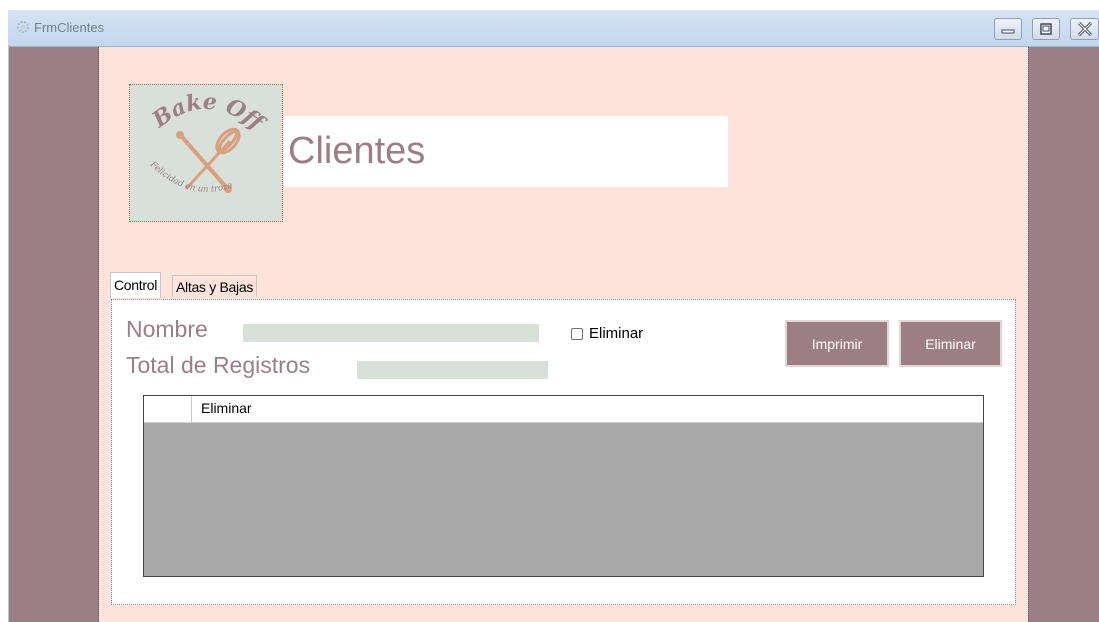 Image resolution: width=1099 pixels, height=622 pixels. What do you see at coordinates (452, 370) in the screenshot?
I see `total-registros-field` at bounding box center [452, 370].